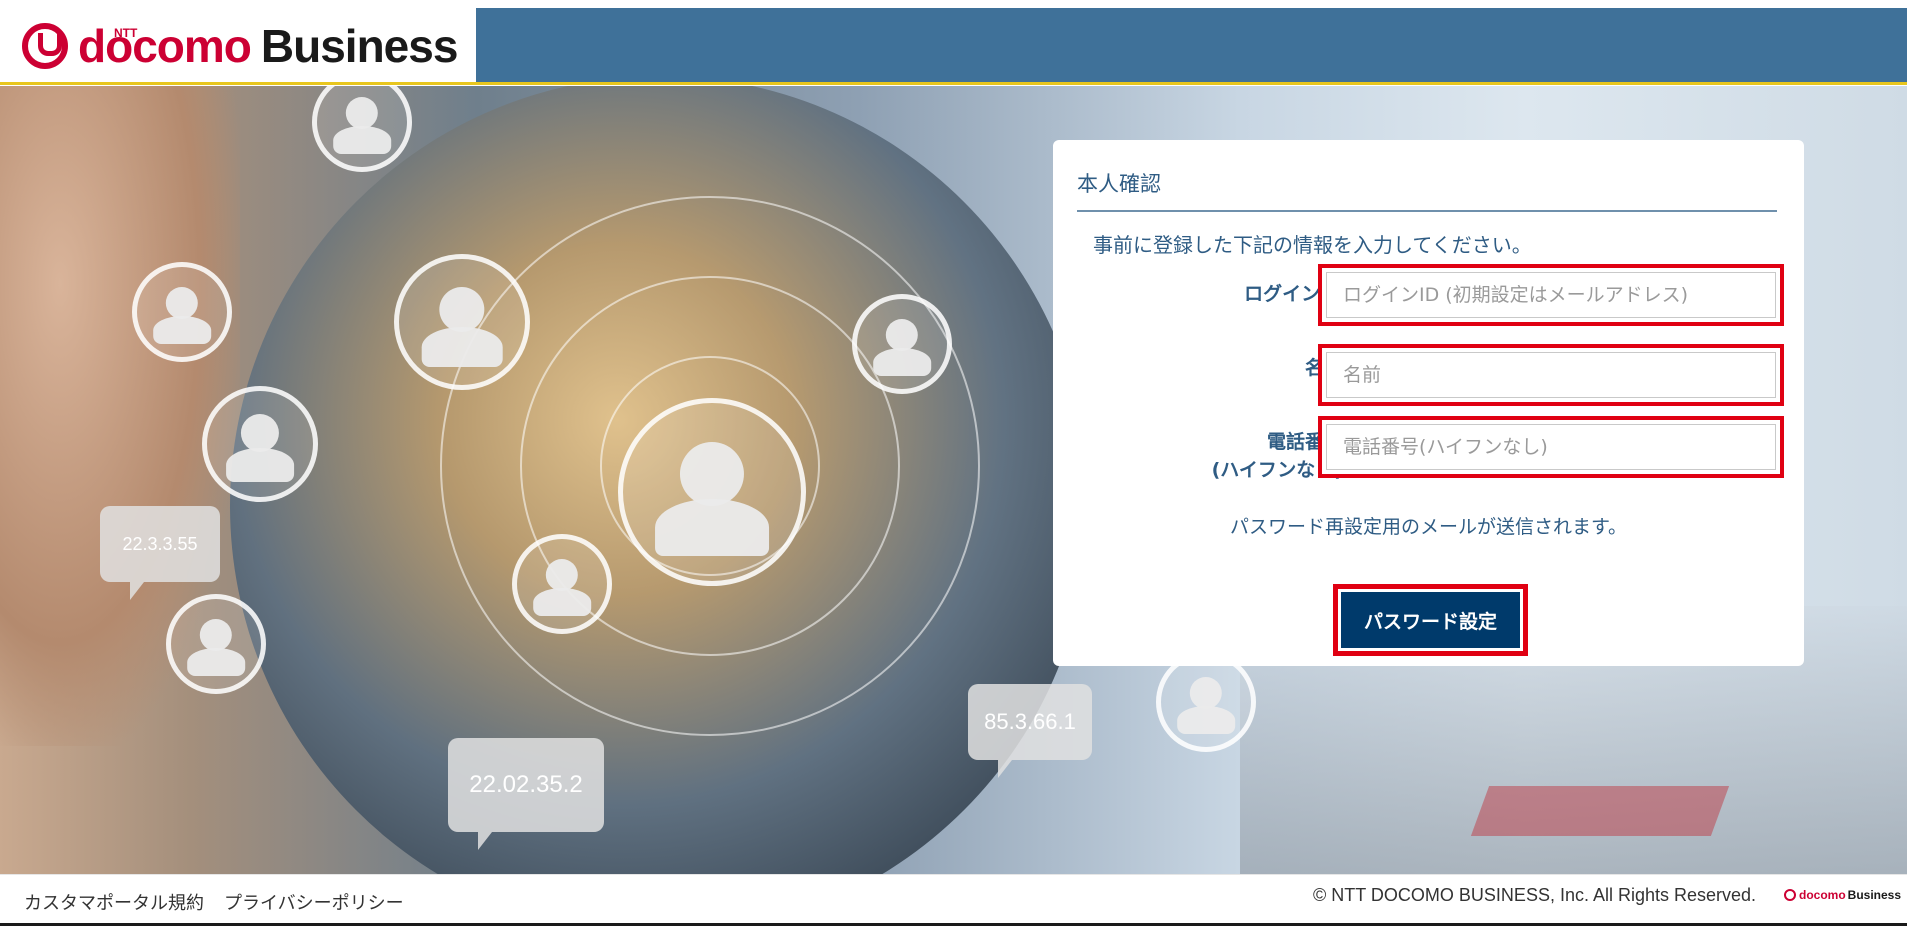  What do you see at coordinates (1822, 895) in the screenshot?
I see `footer-logo-docomo: docomo` at bounding box center [1822, 895].